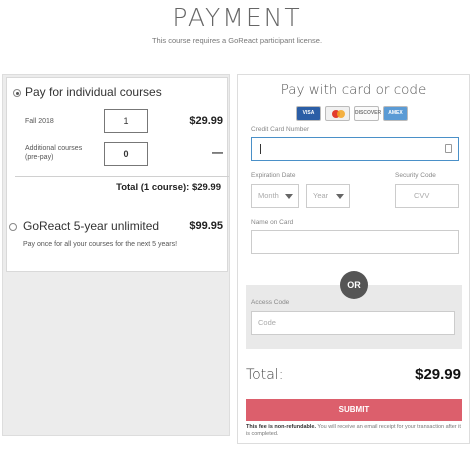 This screenshot has width=474, height=449. What do you see at coordinates (354, 410) in the screenshot?
I see `submit-button: SUBMIT` at bounding box center [354, 410].